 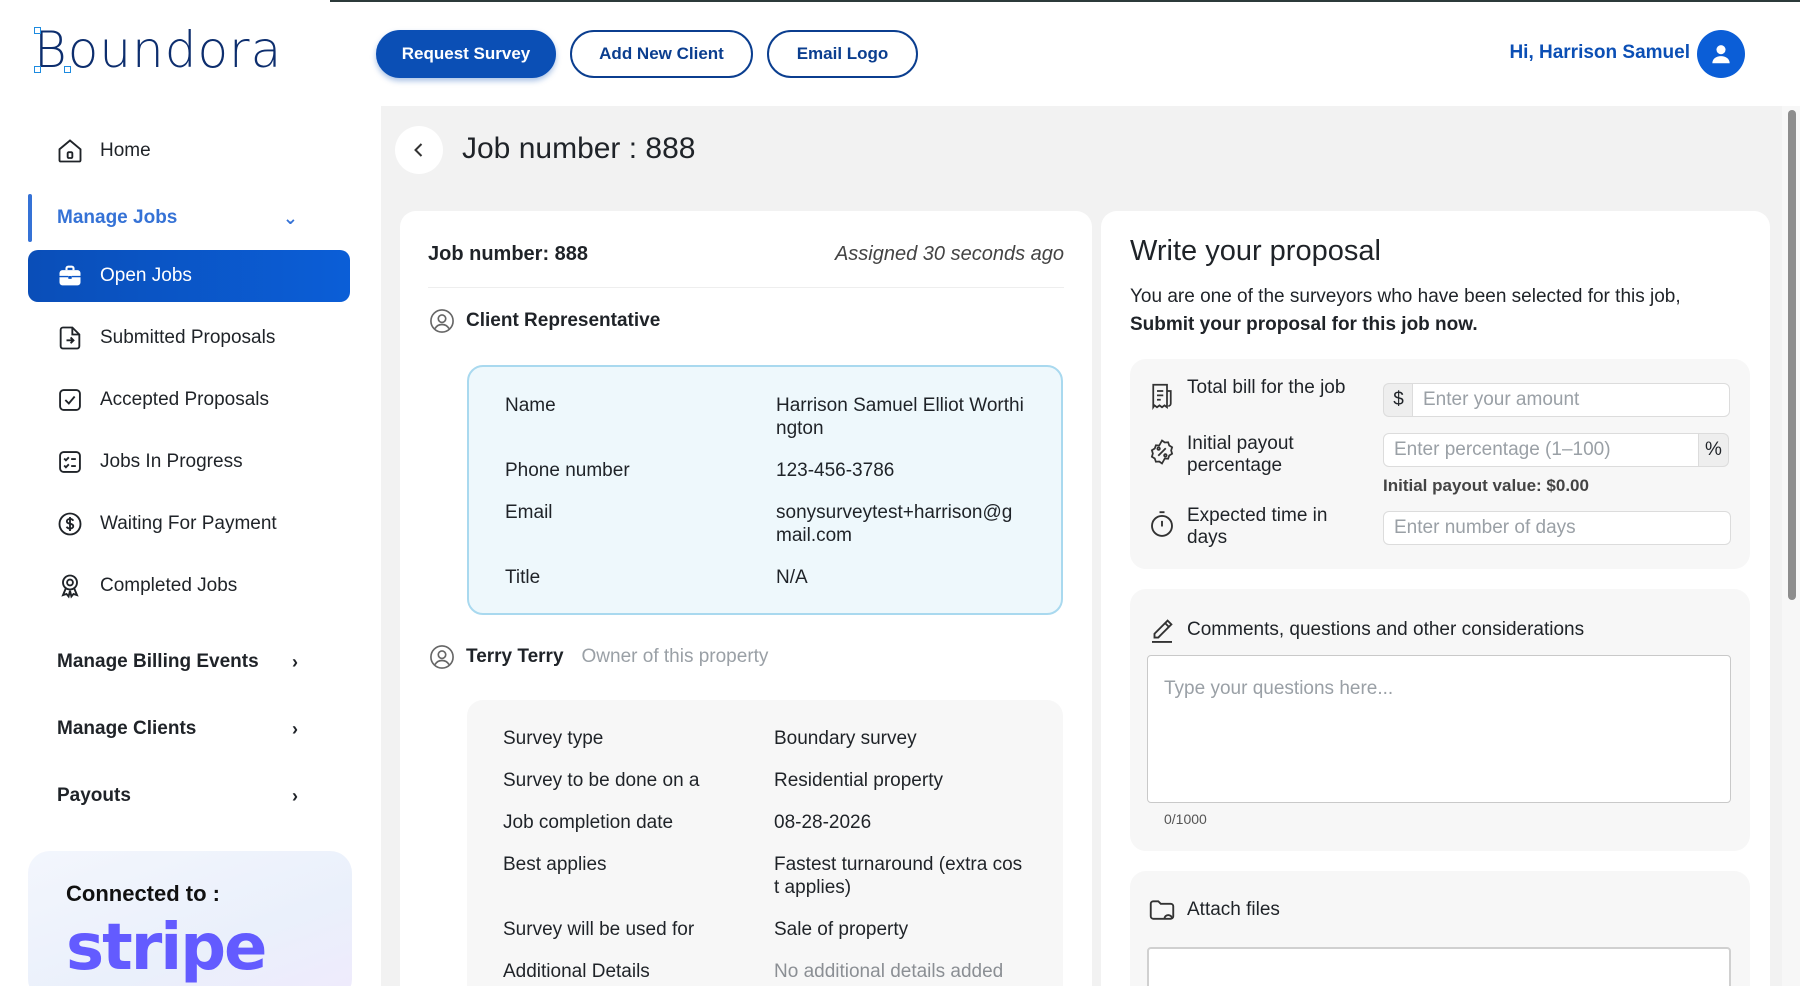 I want to click on info-value: sonysurveytest+harrison@gmail.com, so click(x=894, y=524).